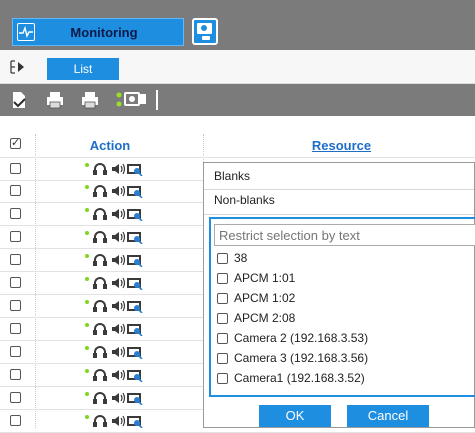 This screenshot has height=433, width=475. What do you see at coordinates (241, 258) in the screenshot?
I see `filter-option-label: 38` at bounding box center [241, 258].